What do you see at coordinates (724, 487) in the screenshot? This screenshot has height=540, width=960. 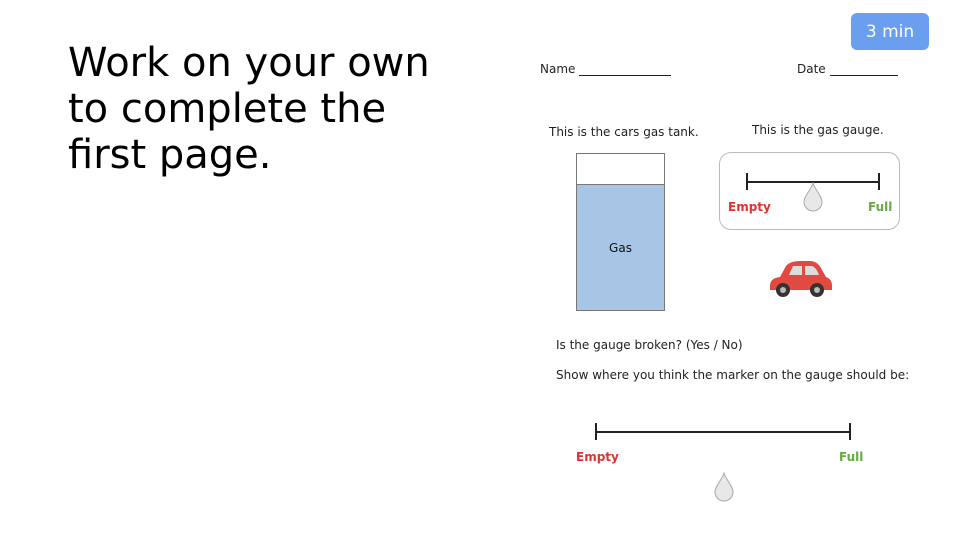 I see `draggable-marker-drop-icon` at bounding box center [724, 487].